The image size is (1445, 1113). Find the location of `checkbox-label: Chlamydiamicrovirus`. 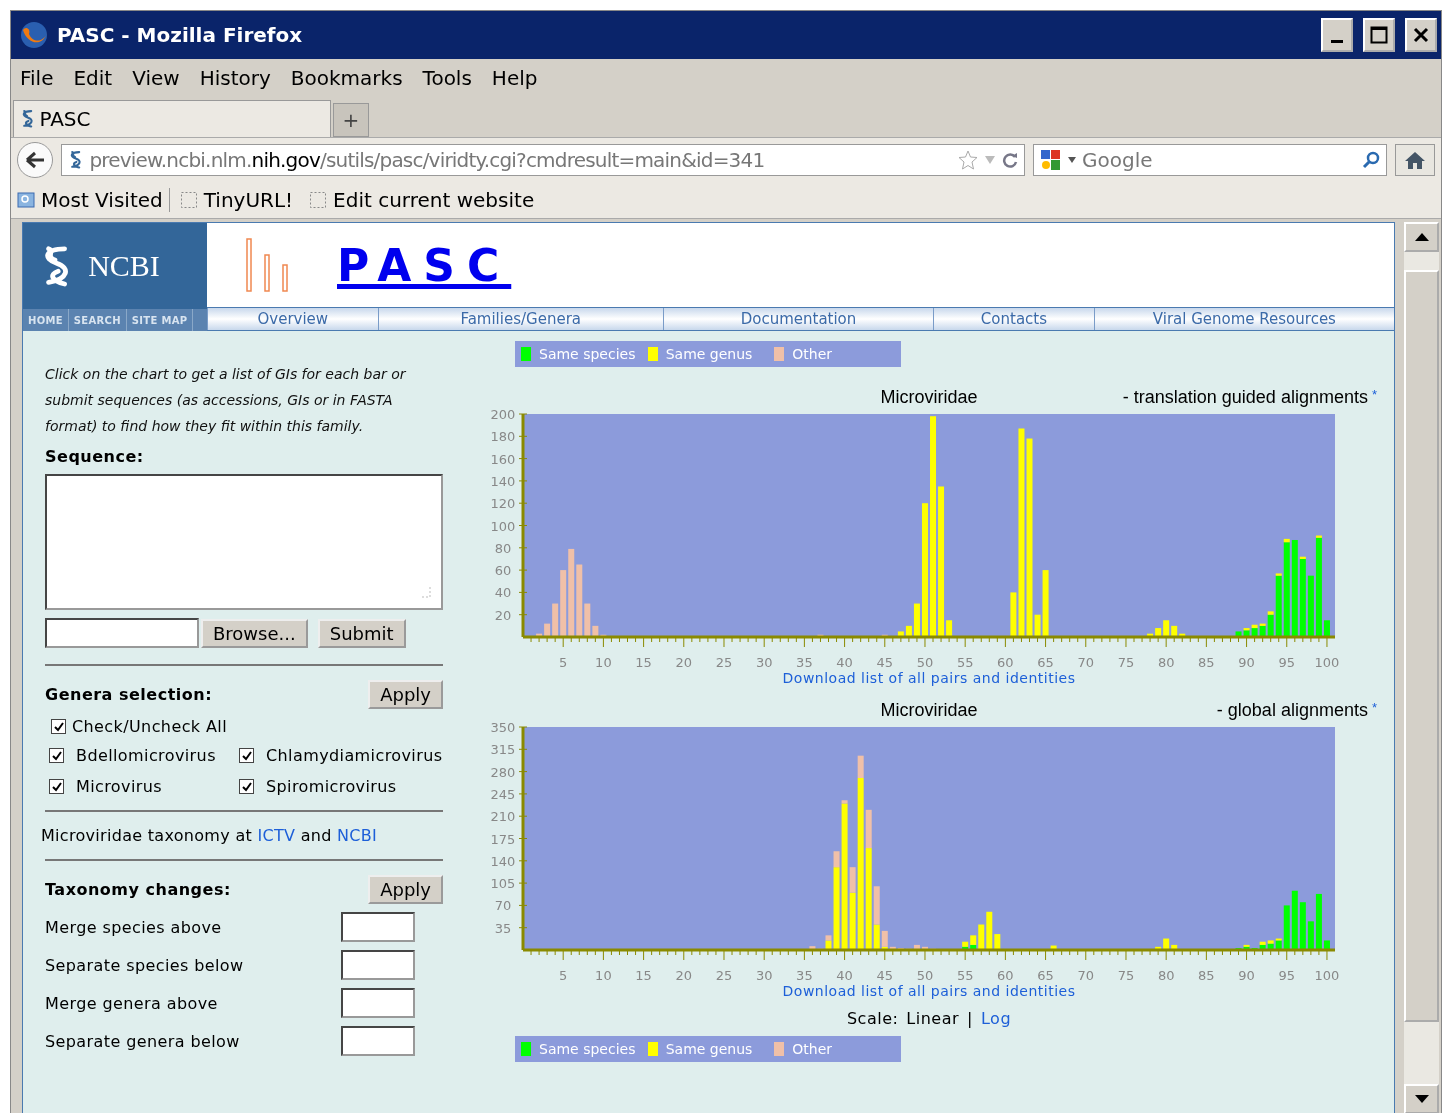

checkbox-label: Chlamydiamicrovirus is located at coordinates (354, 755).